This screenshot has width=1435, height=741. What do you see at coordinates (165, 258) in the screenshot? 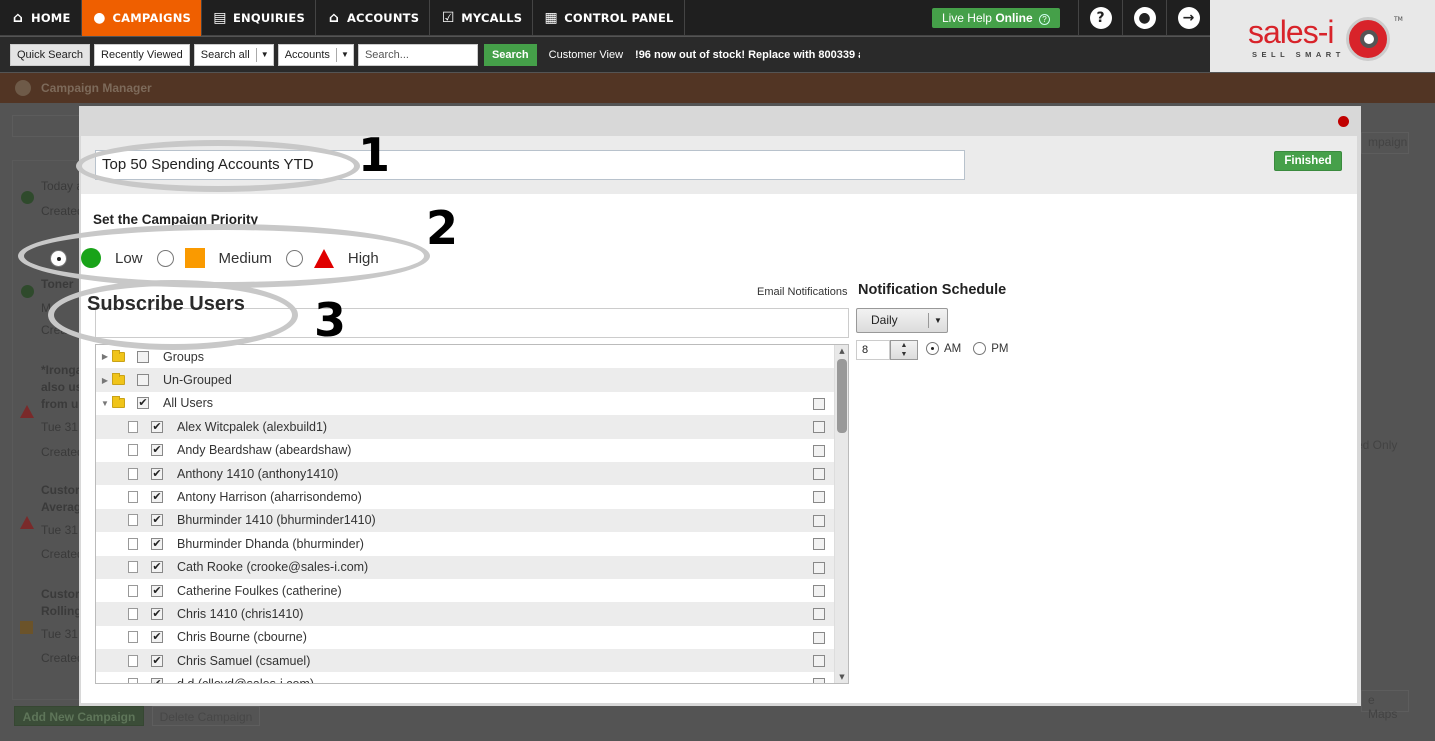
I see `priority-medium-radio` at bounding box center [165, 258].